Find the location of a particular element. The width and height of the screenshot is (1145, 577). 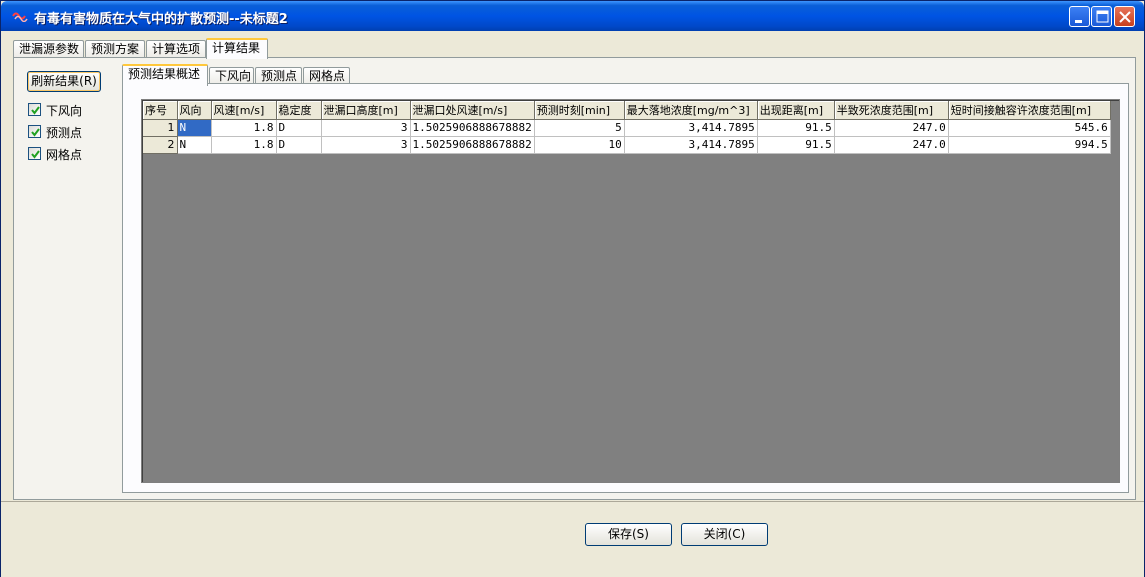

table-cell: 10 is located at coordinates (579, 145).